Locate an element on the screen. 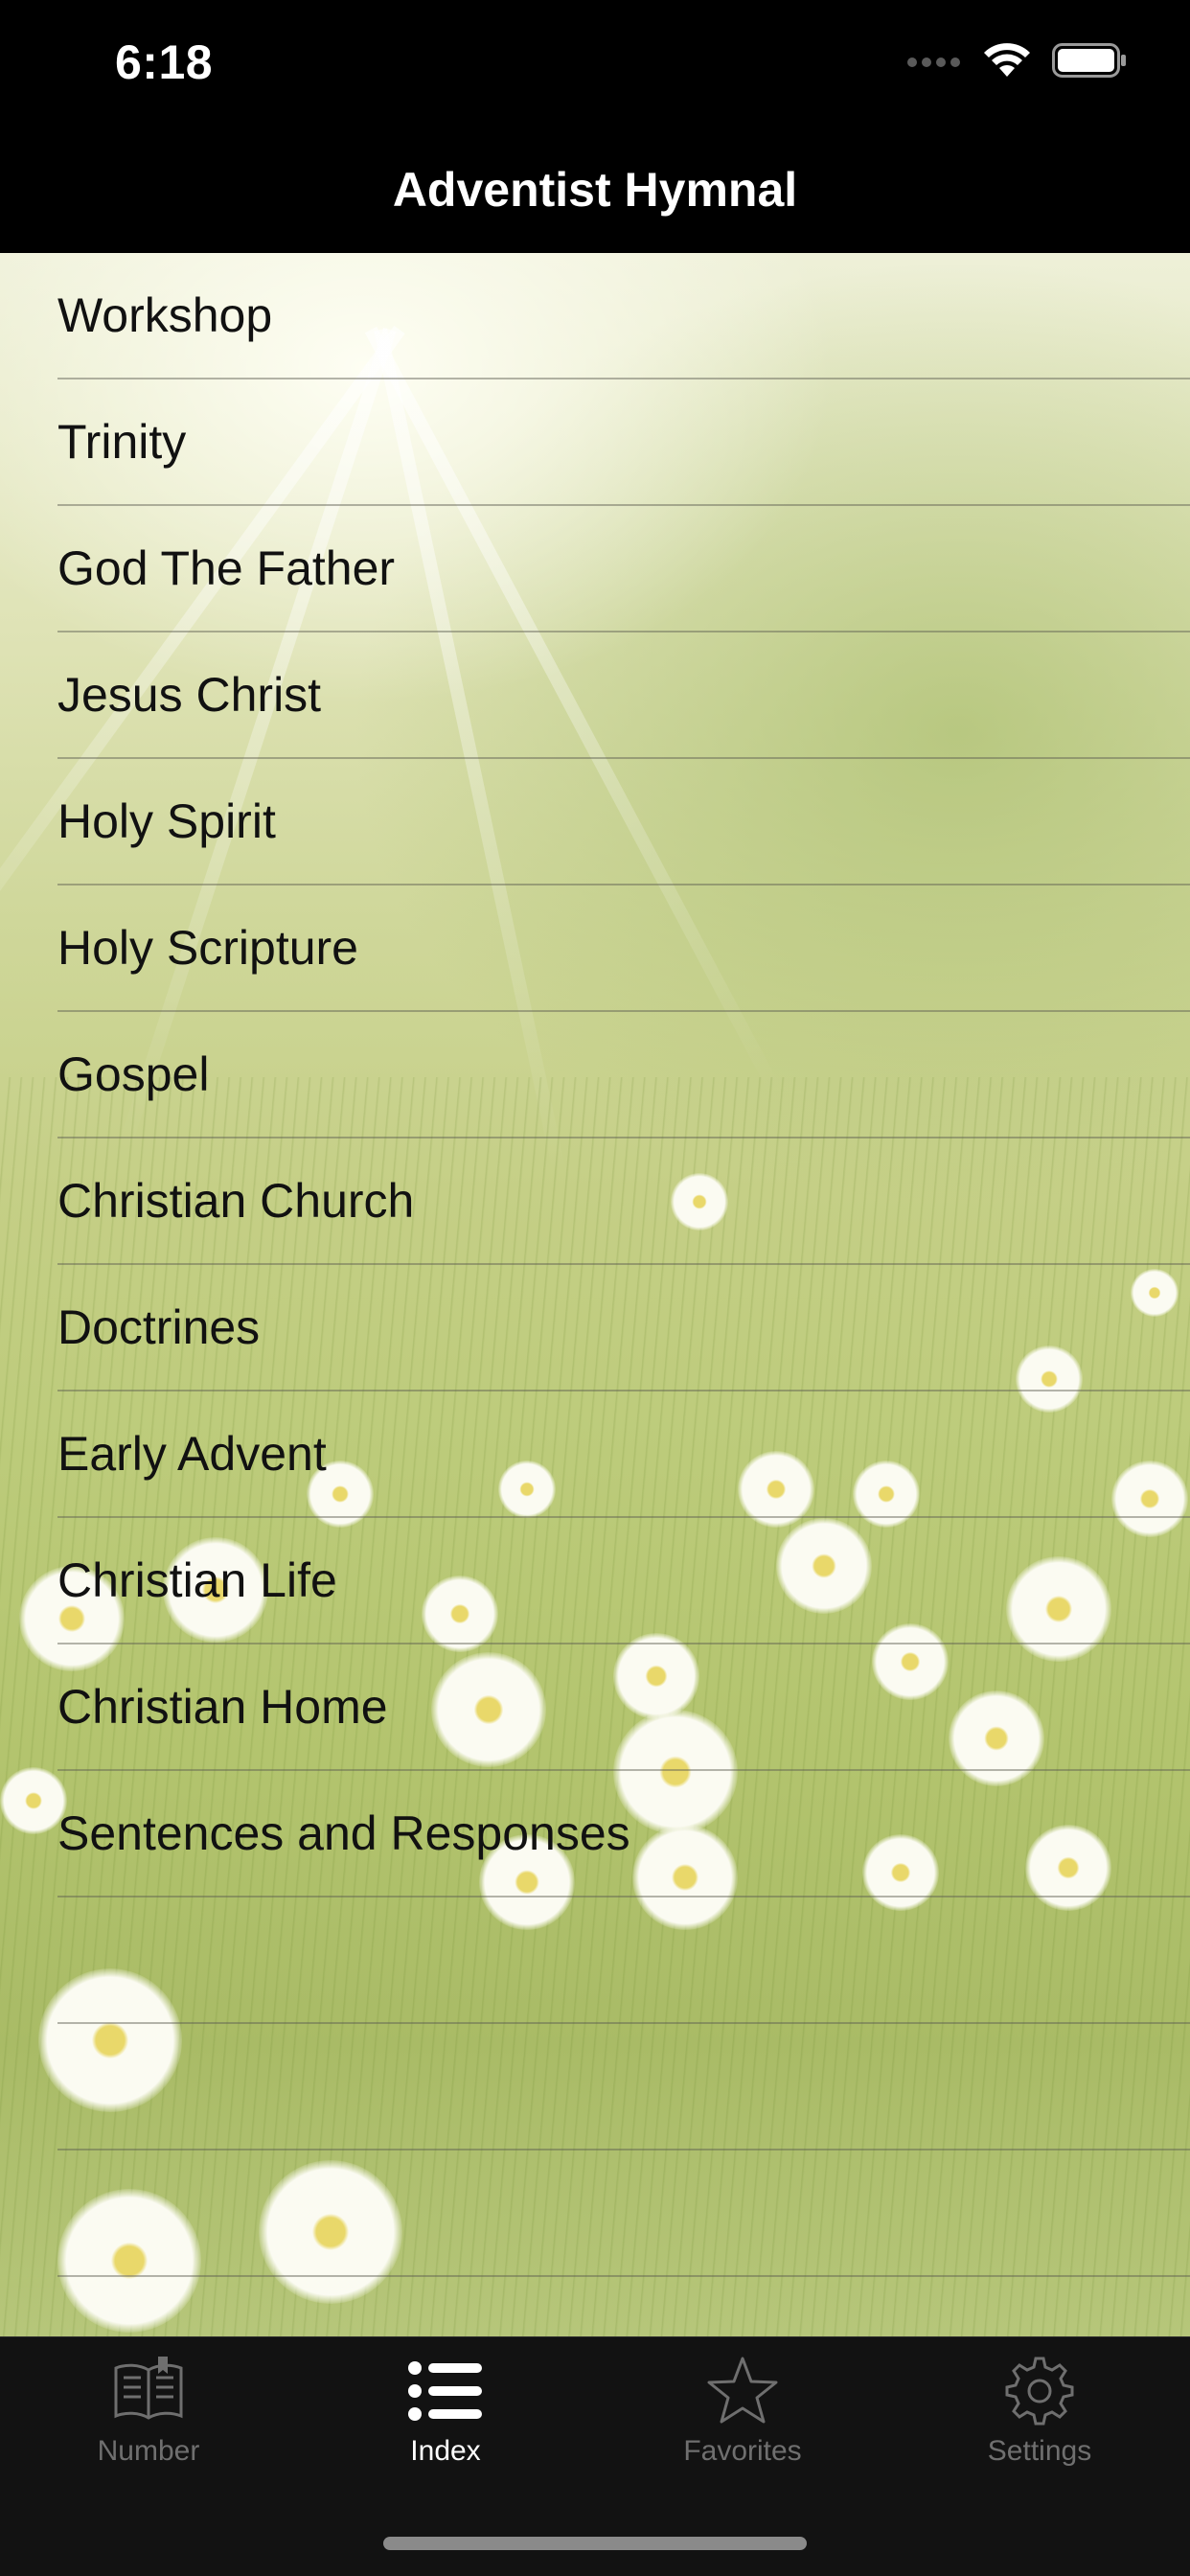 This screenshot has width=1190, height=2576. list-item: Workshop is located at coordinates (623, 316).